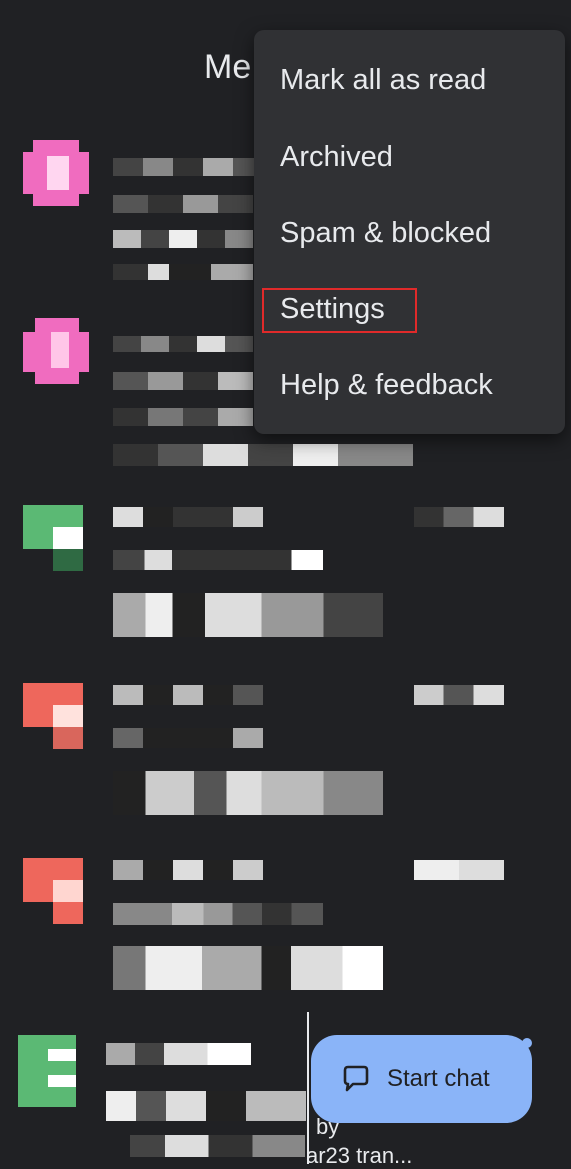 The width and height of the screenshot is (571, 1169). I want to click on menu-item-mark-all-read: Mark all as read, so click(409, 80).